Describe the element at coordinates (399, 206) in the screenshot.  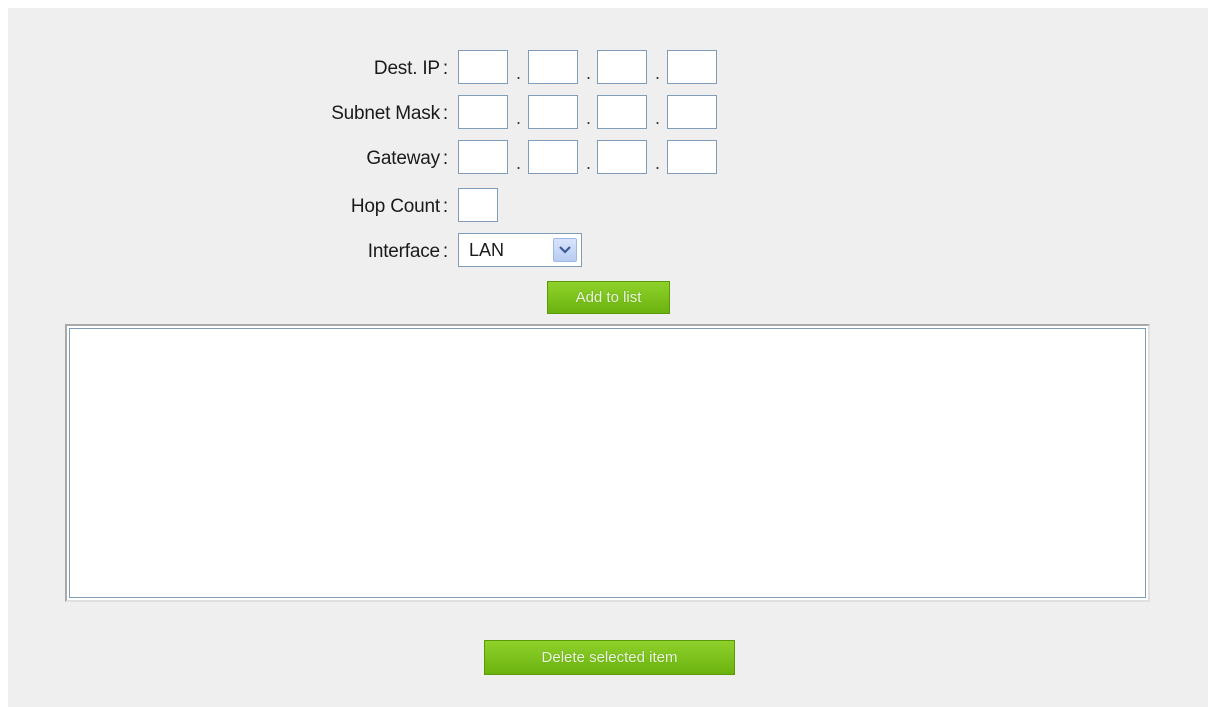
I see `hop-count-label: Hop Count:` at that location.